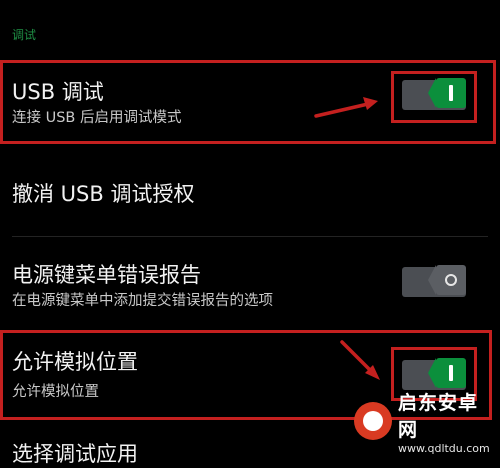 Image resolution: width=500 pixels, height=468 pixels. I want to click on bug-report-shortcut-subtitle: 在电源键菜单中添加提交错误报告的选项, so click(142, 301).